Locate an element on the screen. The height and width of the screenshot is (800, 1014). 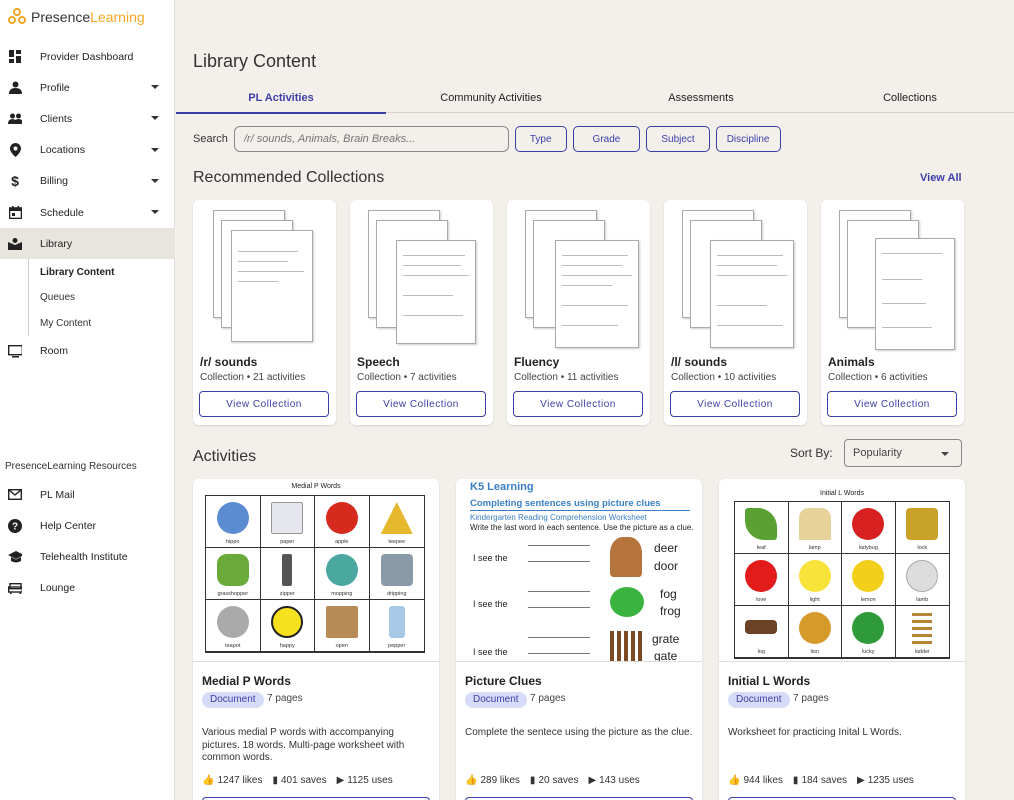
likes-count: 944 likes is located at coordinates (763, 780).